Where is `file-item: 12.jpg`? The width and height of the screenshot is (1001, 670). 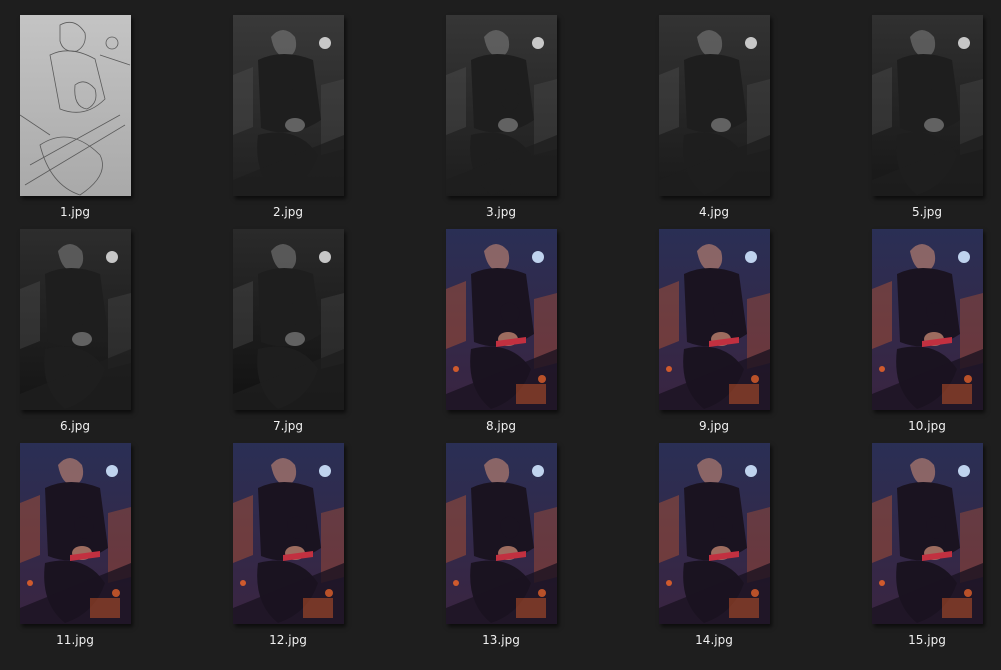 file-item: 12.jpg is located at coordinates (288, 549).